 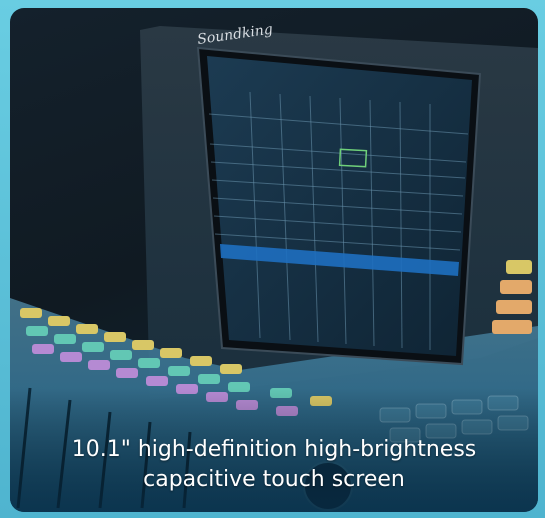 I want to click on caption-line-2: capacitive touch screen, so click(x=274, y=479).